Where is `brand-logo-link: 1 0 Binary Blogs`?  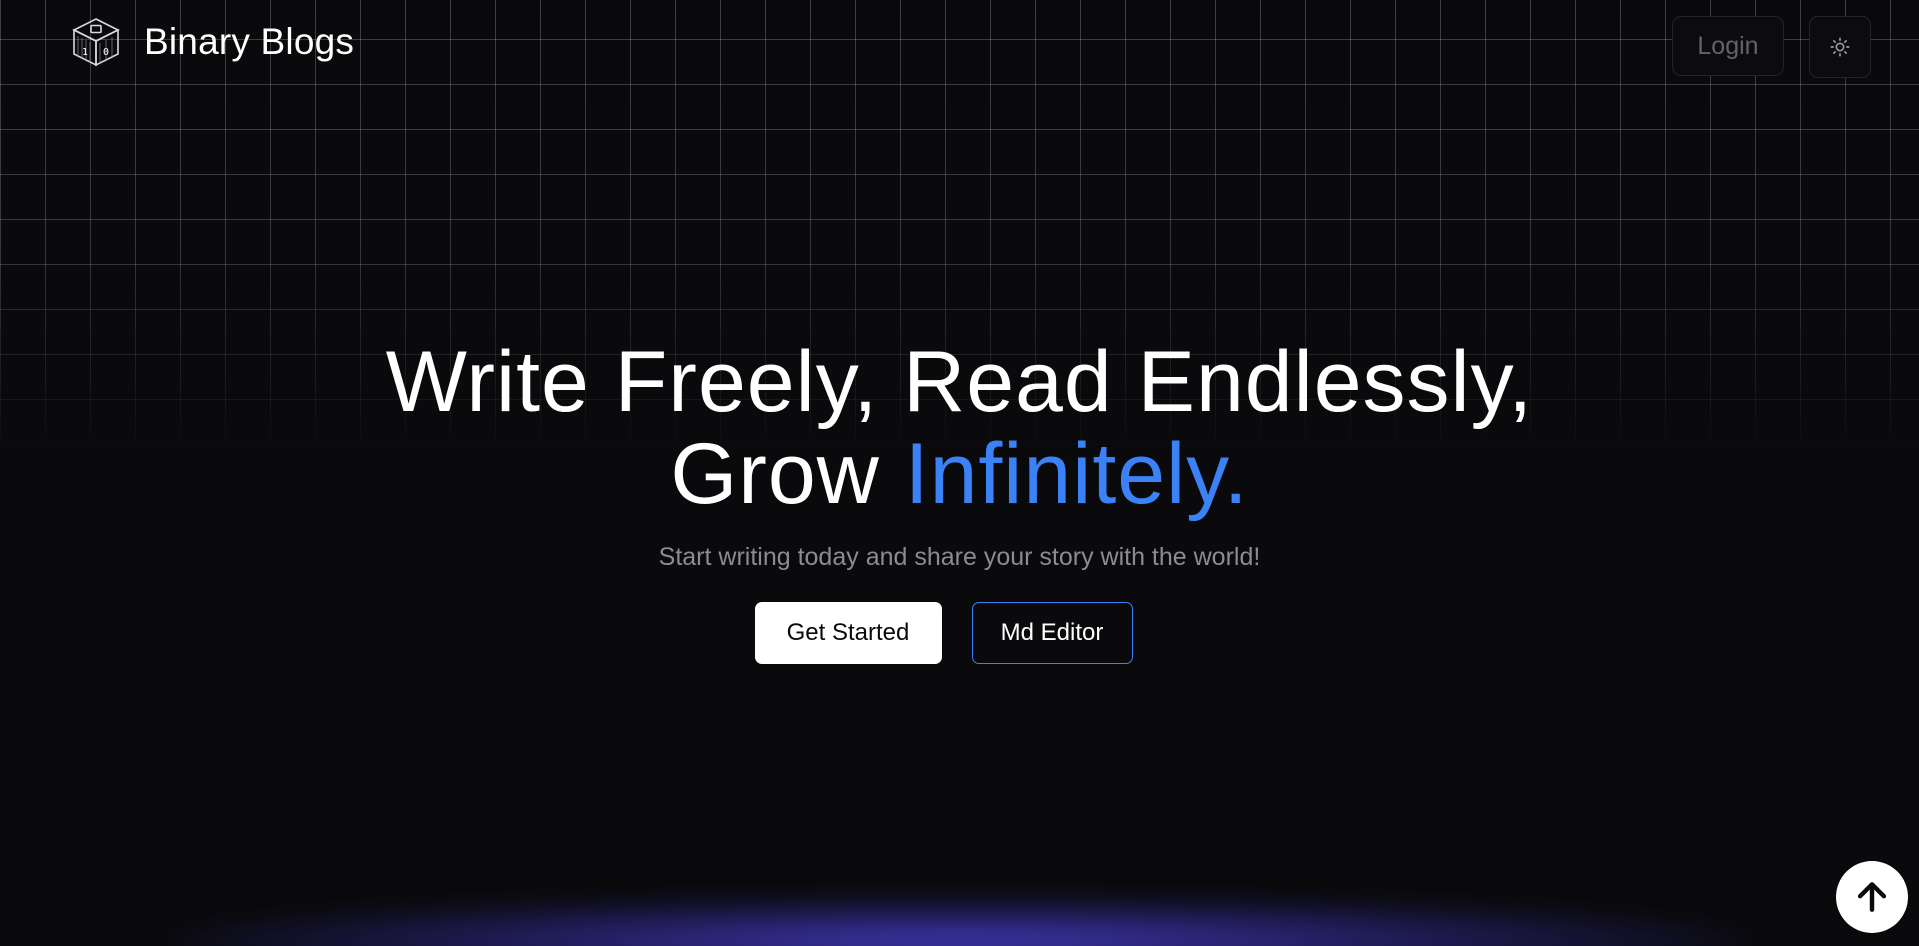 brand-logo-link: 1 0 Binary Blogs is located at coordinates (212, 42).